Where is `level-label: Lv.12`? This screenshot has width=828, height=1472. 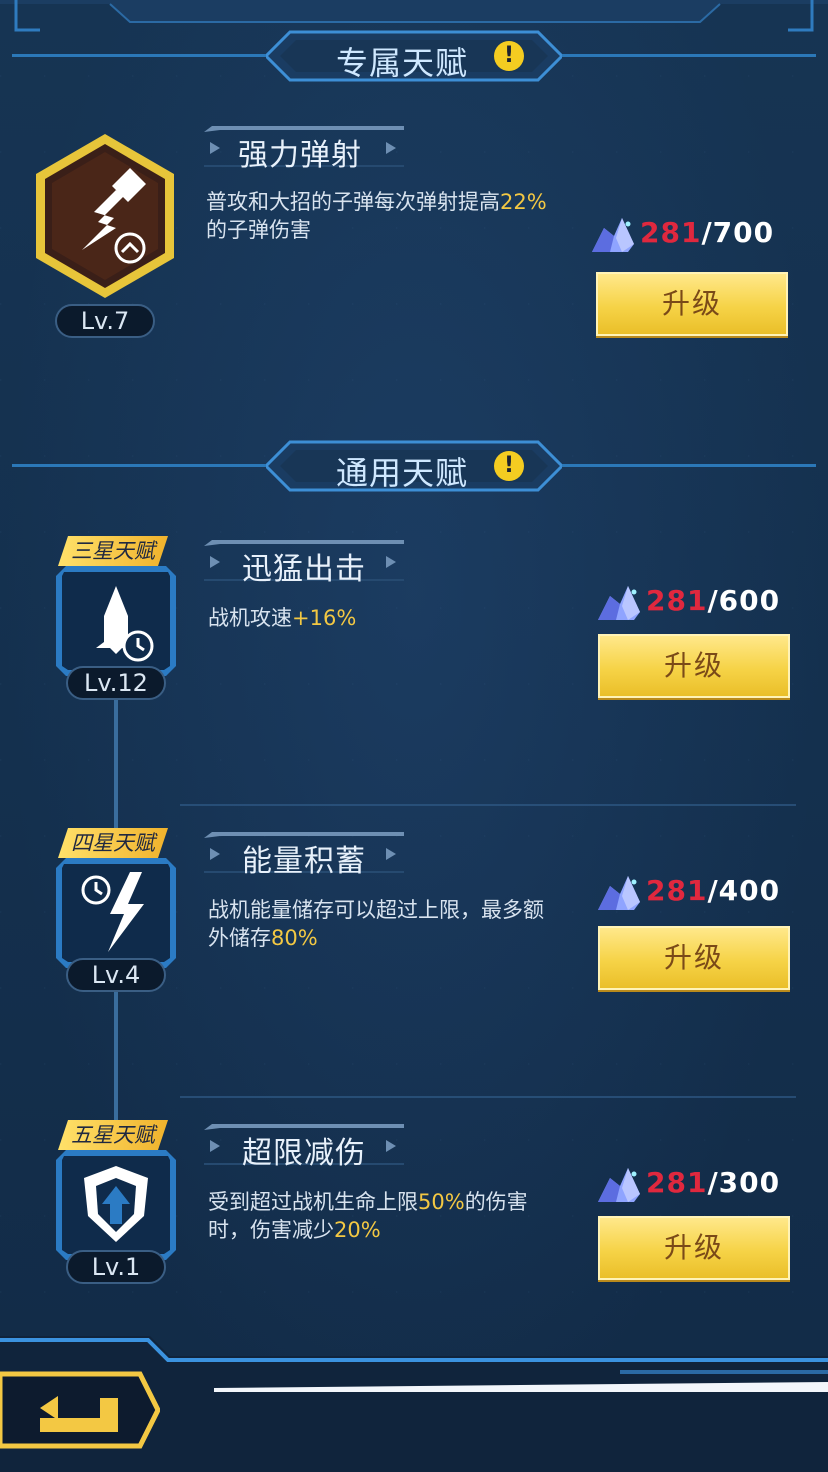 level-label: Lv.12 is located at coordinates (116, 683).